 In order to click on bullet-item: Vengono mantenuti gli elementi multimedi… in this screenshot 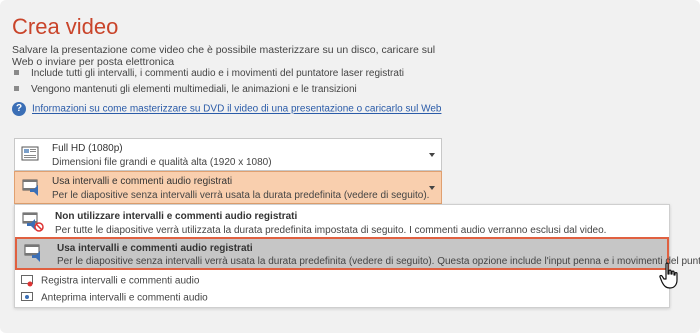, I will do `click(185, 89)`.